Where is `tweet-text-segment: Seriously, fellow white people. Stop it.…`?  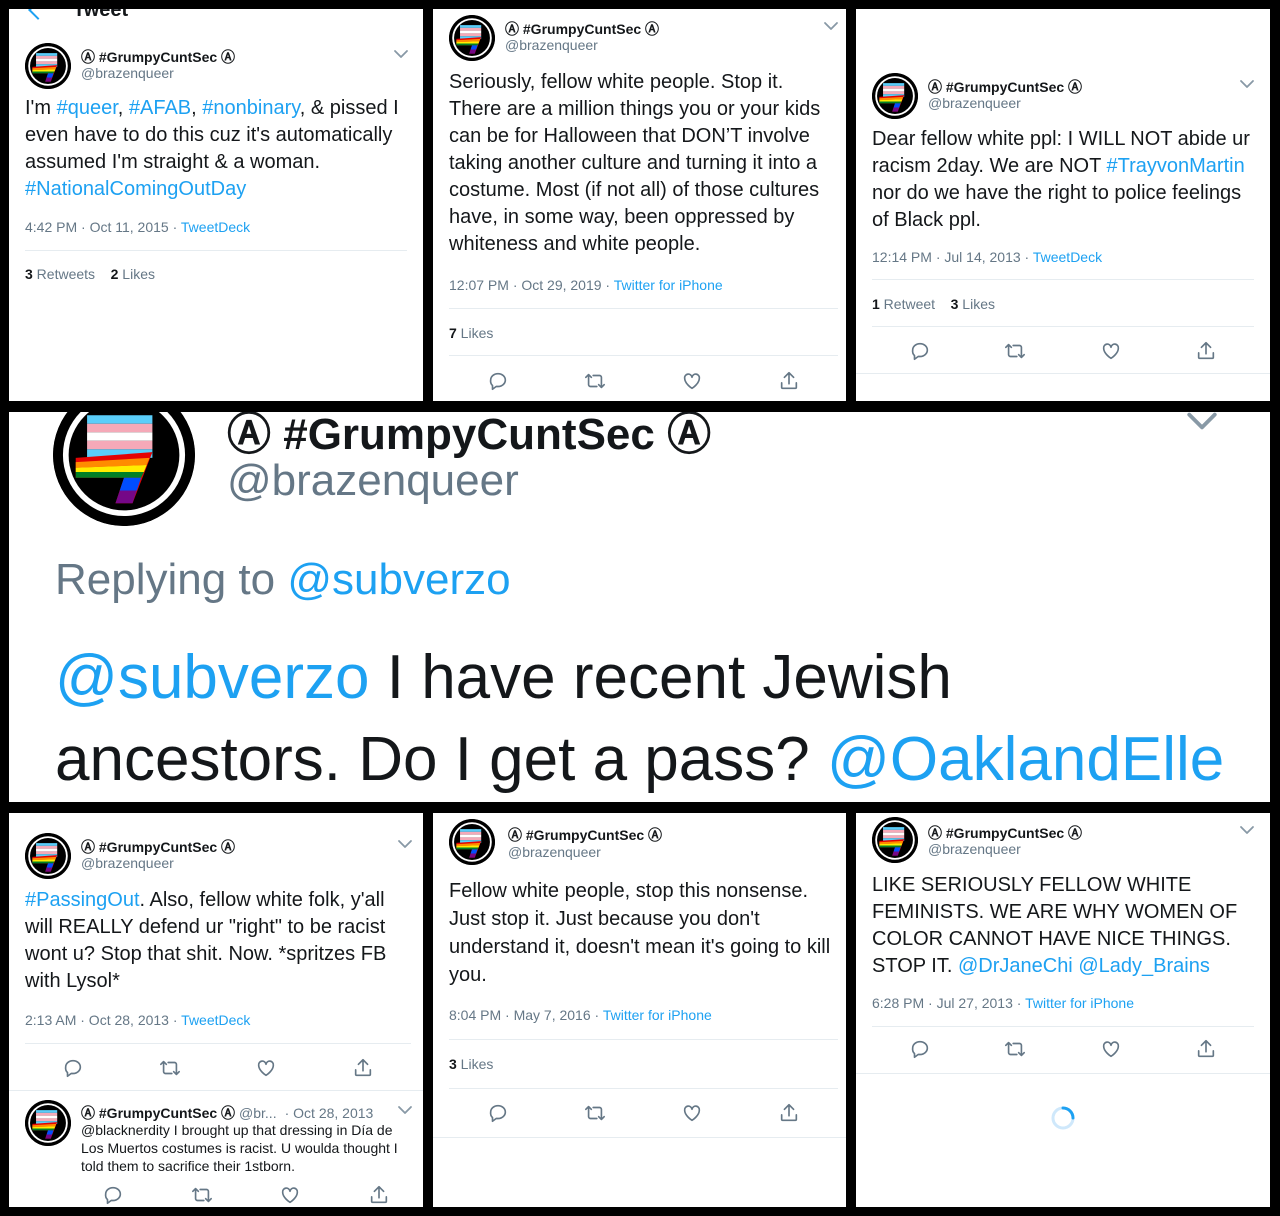
tweet-text-segment: Seriously, fellow white people. Stop it.… is located at coordinates (635, 163).